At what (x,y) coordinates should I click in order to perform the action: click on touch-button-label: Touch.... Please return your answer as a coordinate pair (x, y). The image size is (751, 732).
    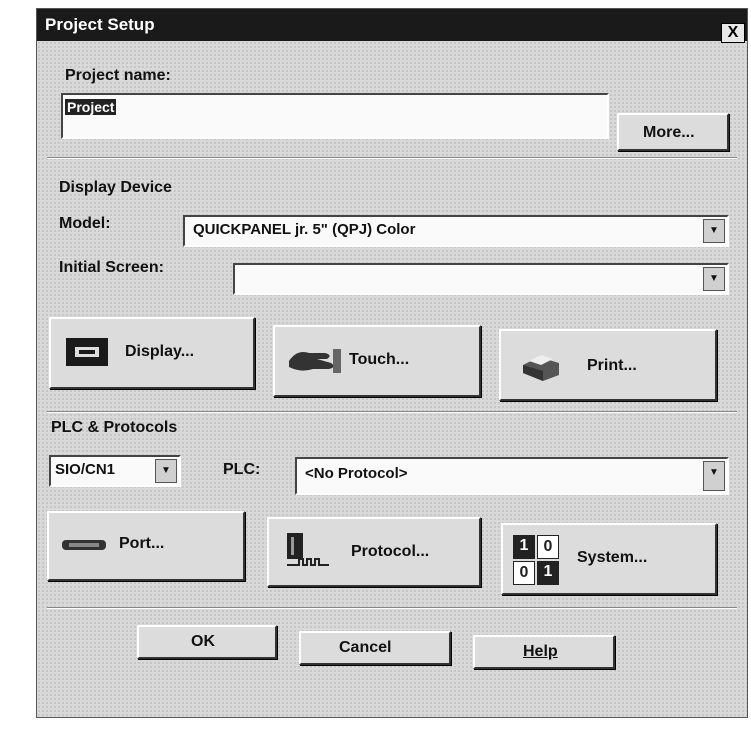
    Looking at the image, I should click on (379, 359).